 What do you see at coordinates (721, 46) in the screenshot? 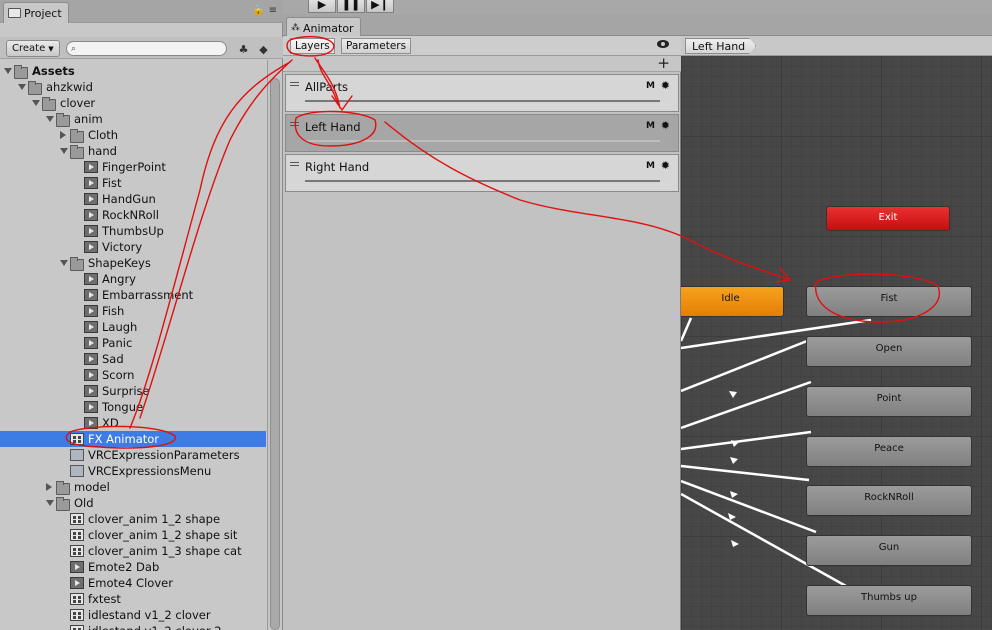
I see `breadcrumb-left-hand: Left Hand` at bounding box center [721, 46].